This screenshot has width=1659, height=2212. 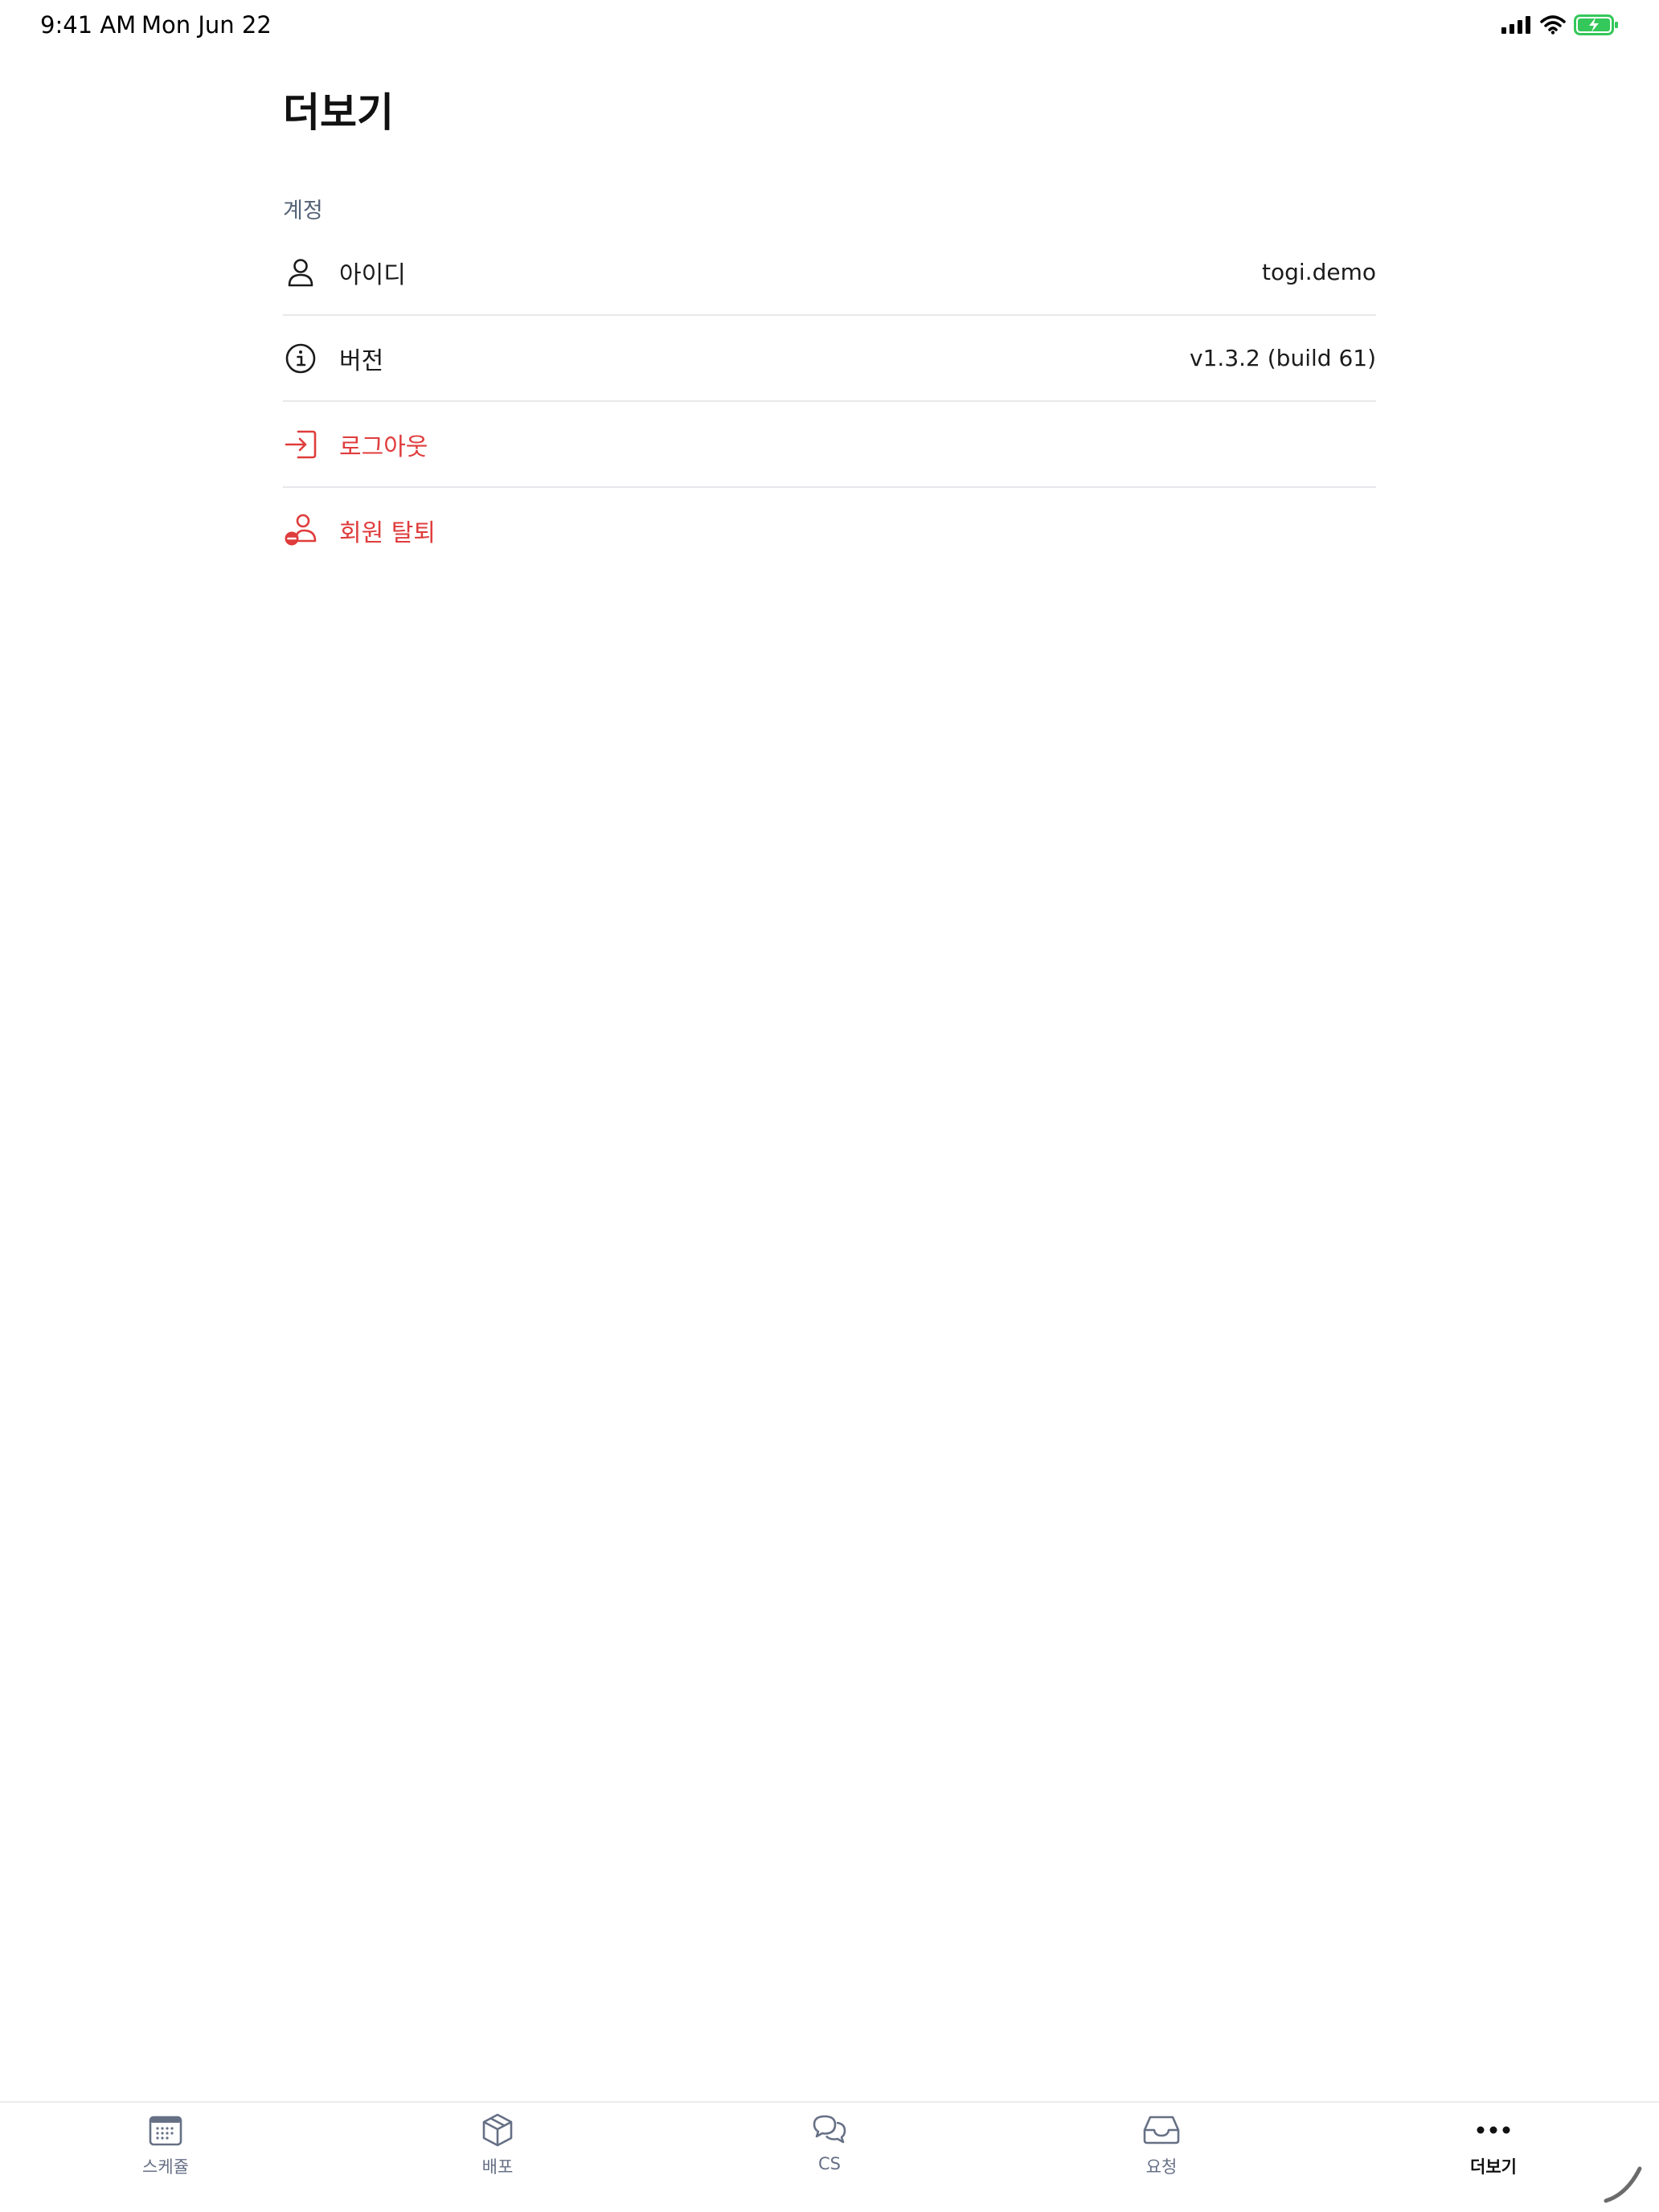 I want to click on more-dots-icon, so click(x=1493, y=2130).